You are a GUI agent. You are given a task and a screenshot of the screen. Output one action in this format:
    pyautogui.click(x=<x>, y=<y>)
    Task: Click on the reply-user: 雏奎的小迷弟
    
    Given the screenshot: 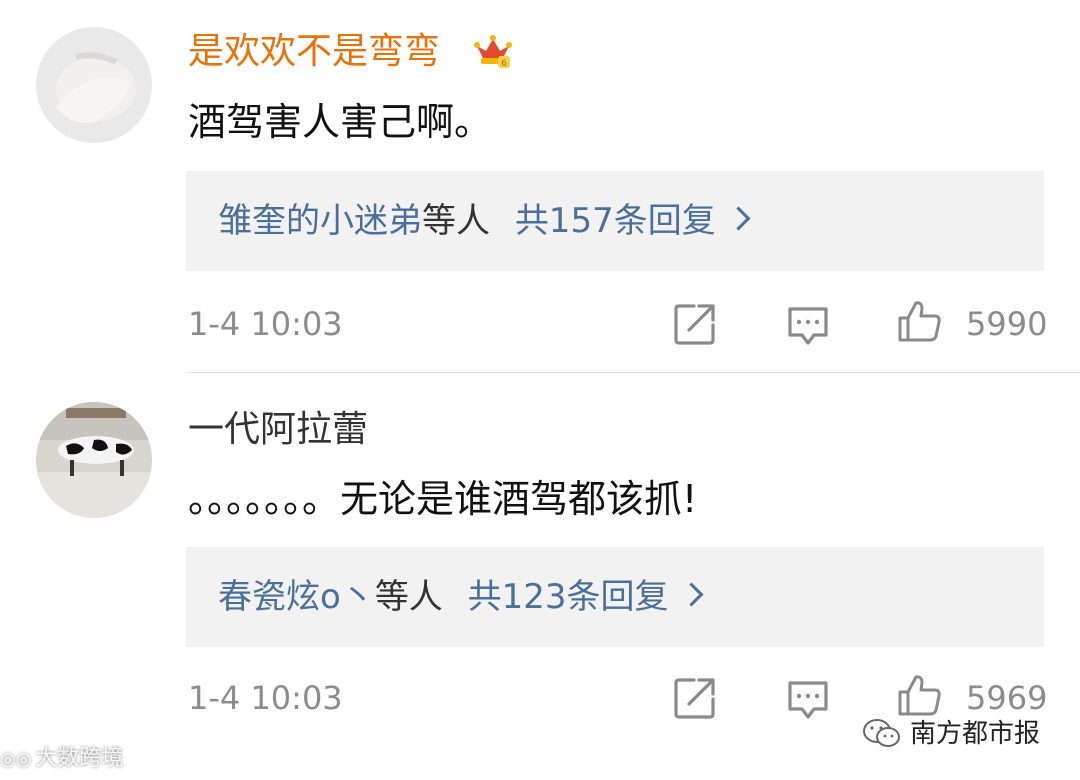 What is the action you would take?
    pyautogui.click(x=320, y=221)
    